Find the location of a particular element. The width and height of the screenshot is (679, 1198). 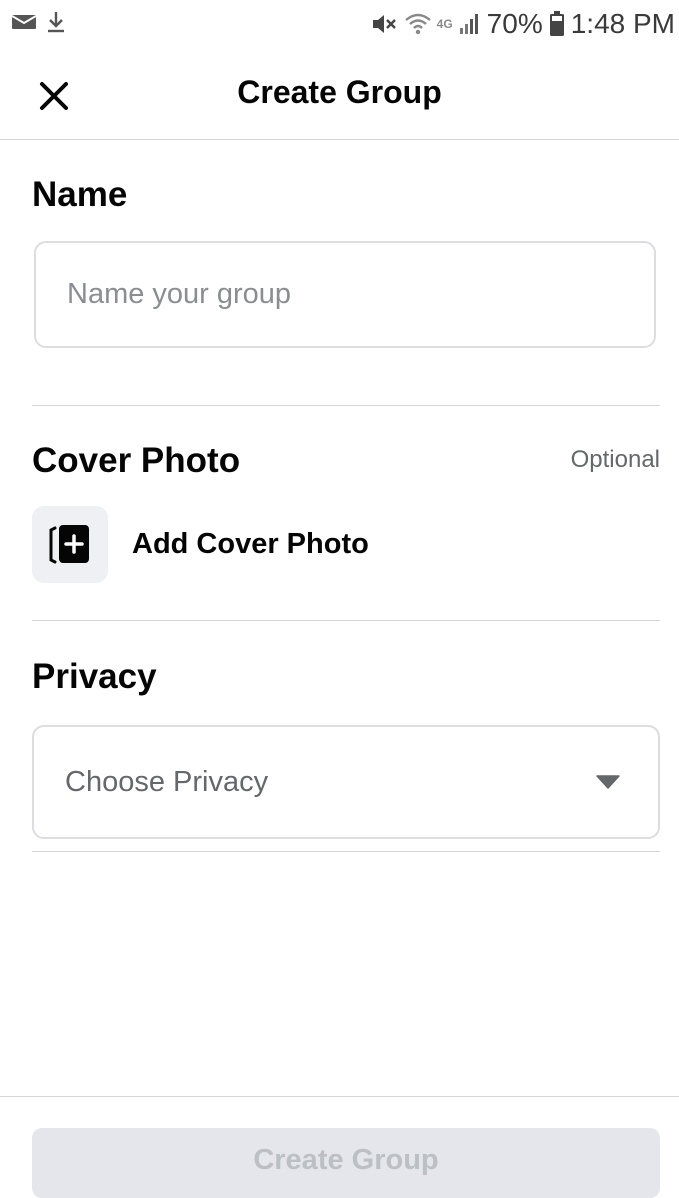

signal-icon is located at coordinates (470, 24).